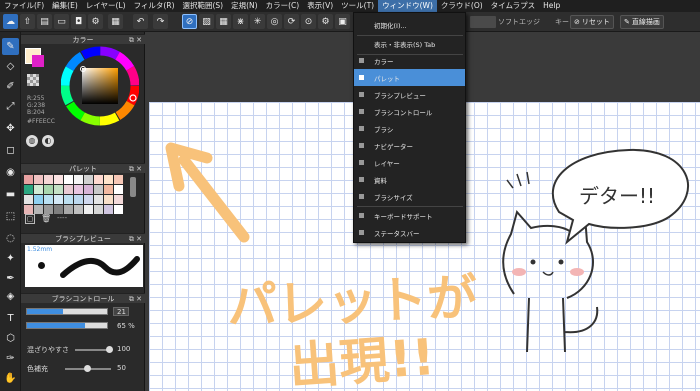 The height and width of the screenshot is (391, 700). I want to click on menu-item-brush: ブラシ, so click(409, 128).